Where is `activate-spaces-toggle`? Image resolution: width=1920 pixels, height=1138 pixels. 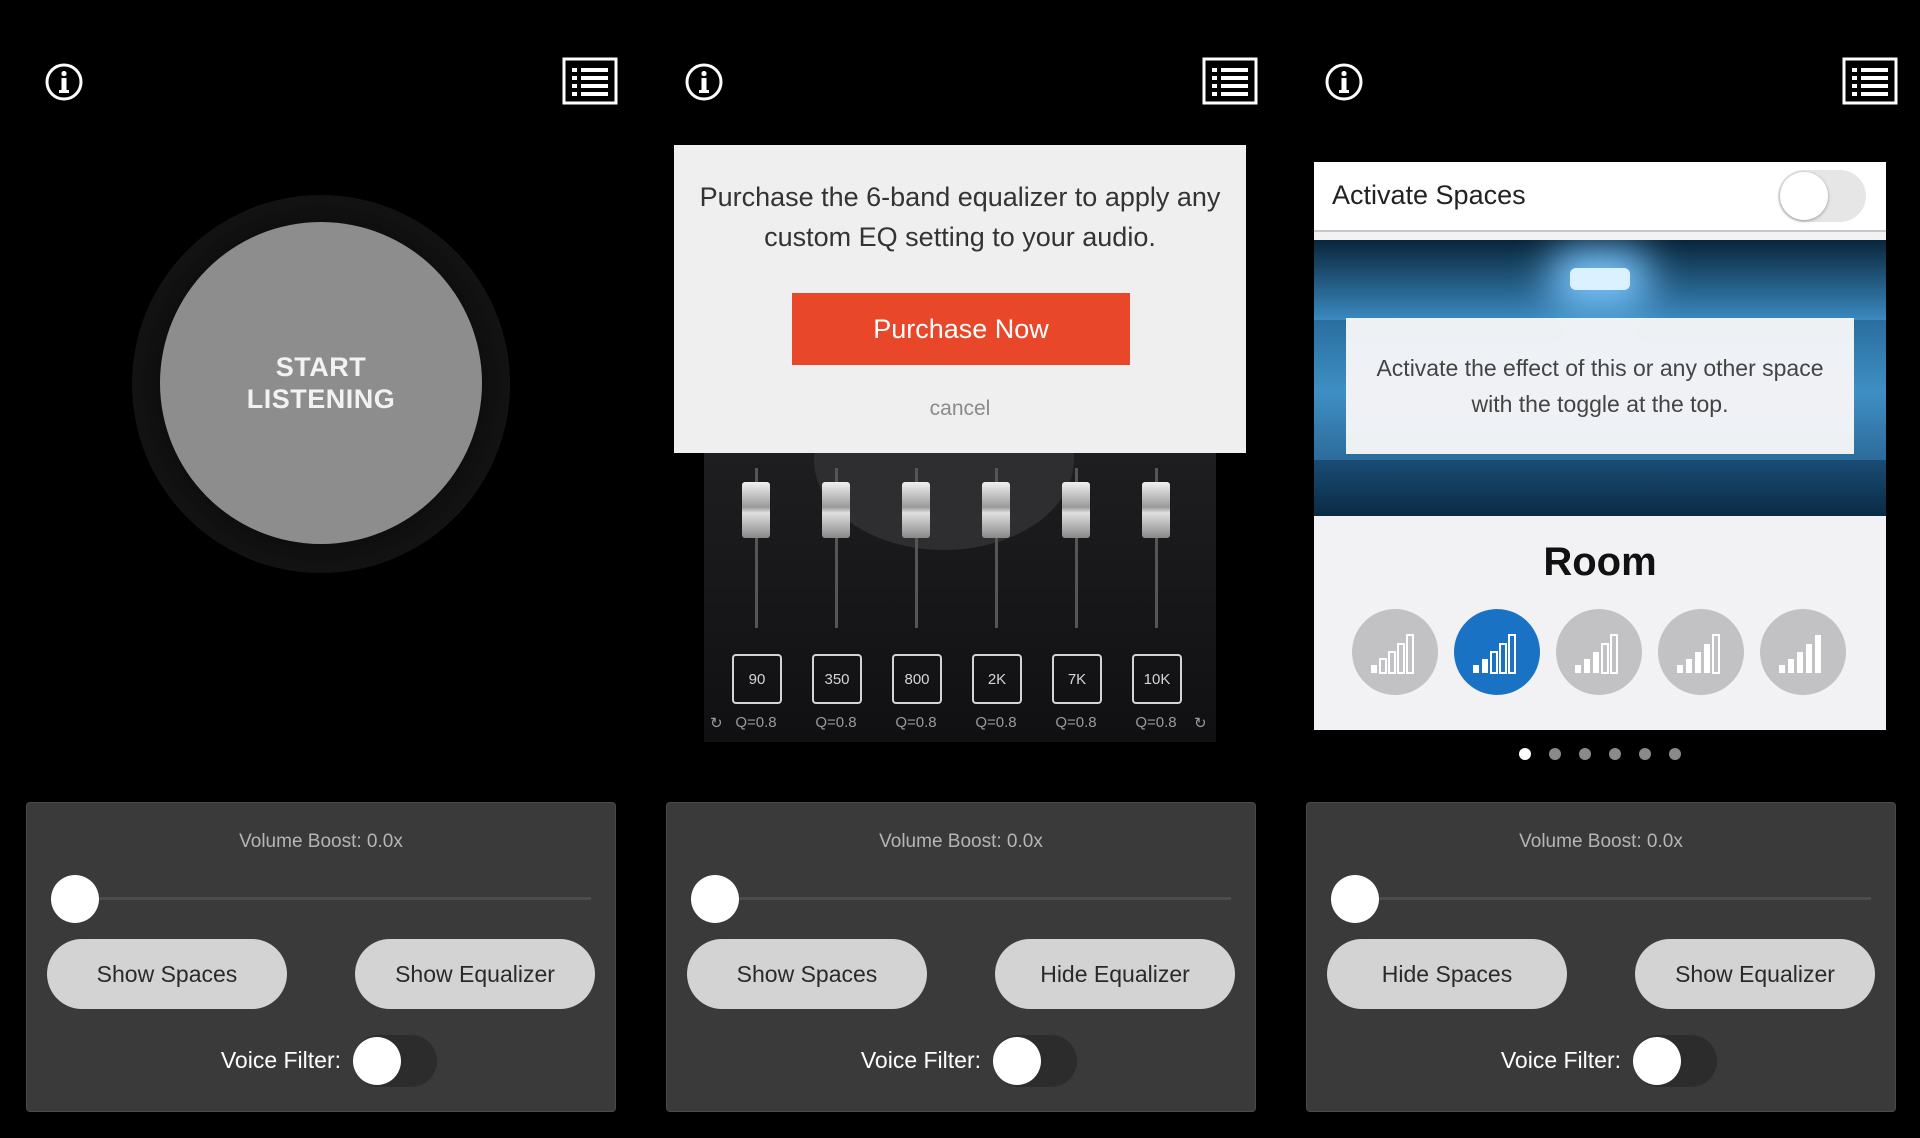
activate-spaces-toggle is located at coordinates (1822, 196).